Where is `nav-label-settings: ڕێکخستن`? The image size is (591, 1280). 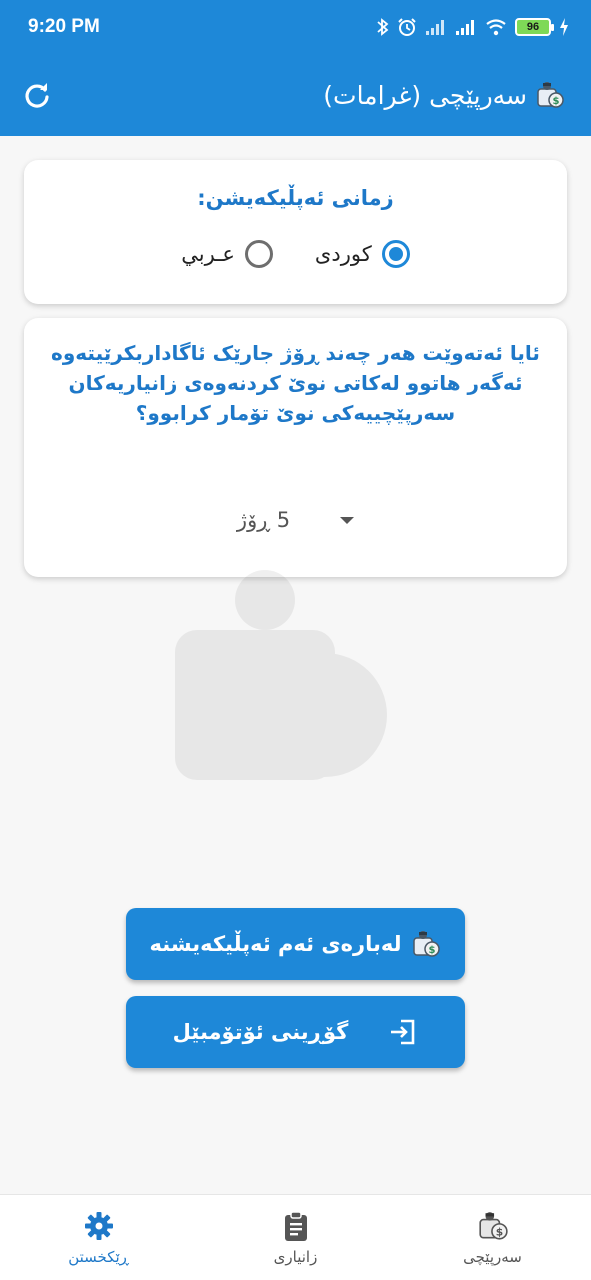
nav-label-settings: ڕێکخستن is located at coordinates (98, 1256).